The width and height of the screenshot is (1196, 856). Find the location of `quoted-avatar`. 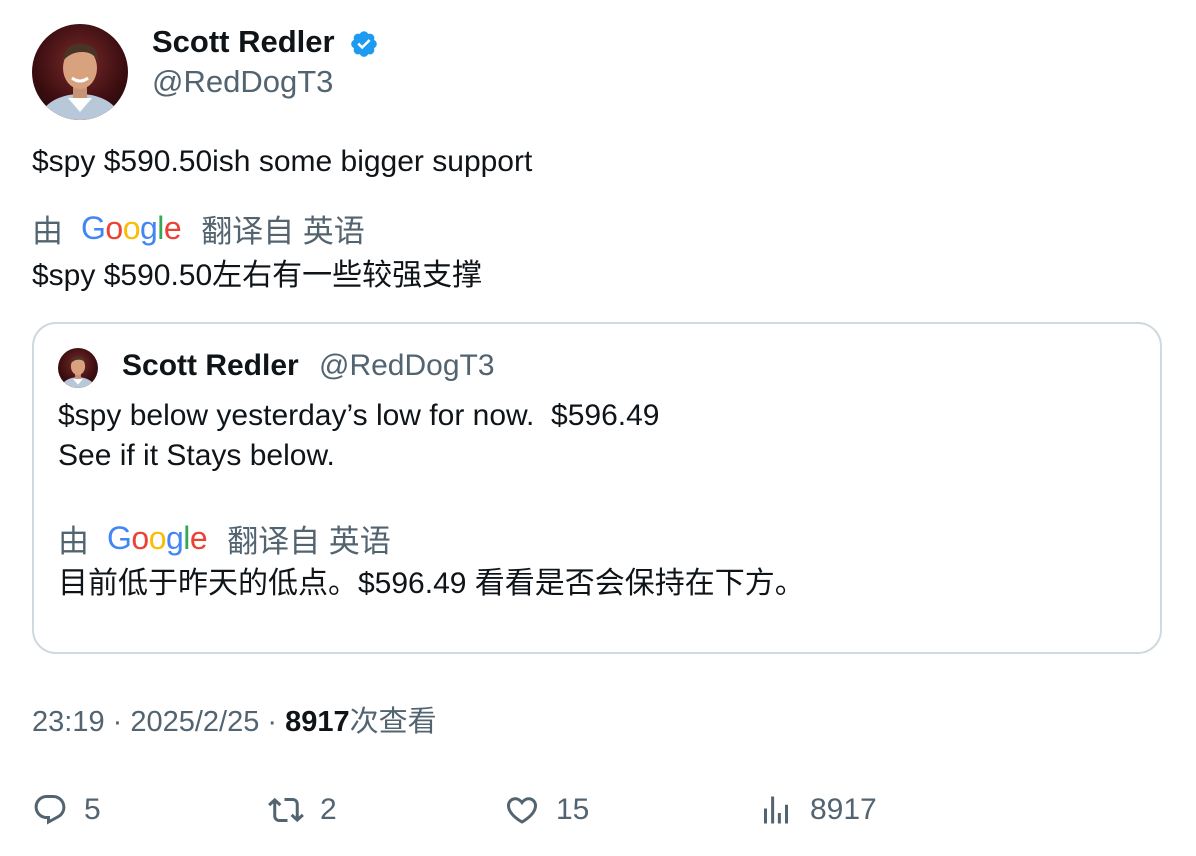

quoted-avatar is located at coordinates (78, 368).